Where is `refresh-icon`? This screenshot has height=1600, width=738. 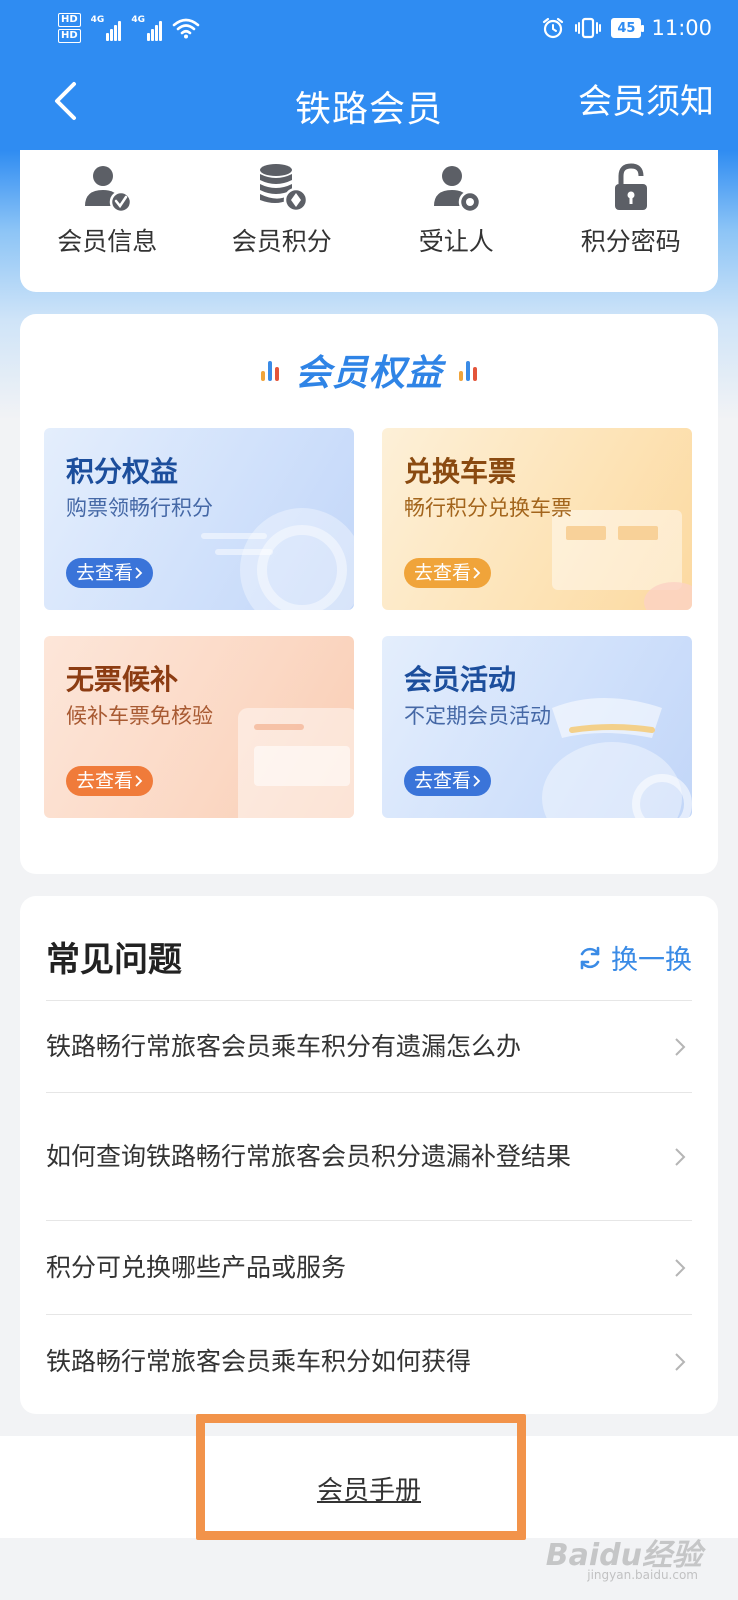
refresh-icon is located at coordinates (590, 957).